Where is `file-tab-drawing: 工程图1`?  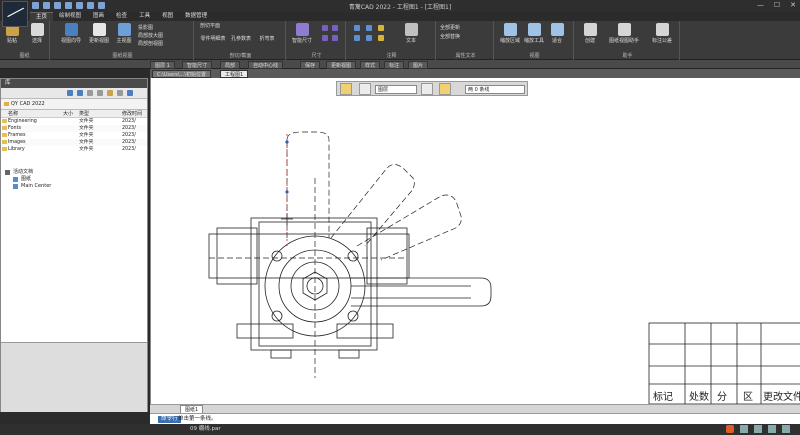 file-tab-drawing: 工程图1 is located at coordinates (234, 74).